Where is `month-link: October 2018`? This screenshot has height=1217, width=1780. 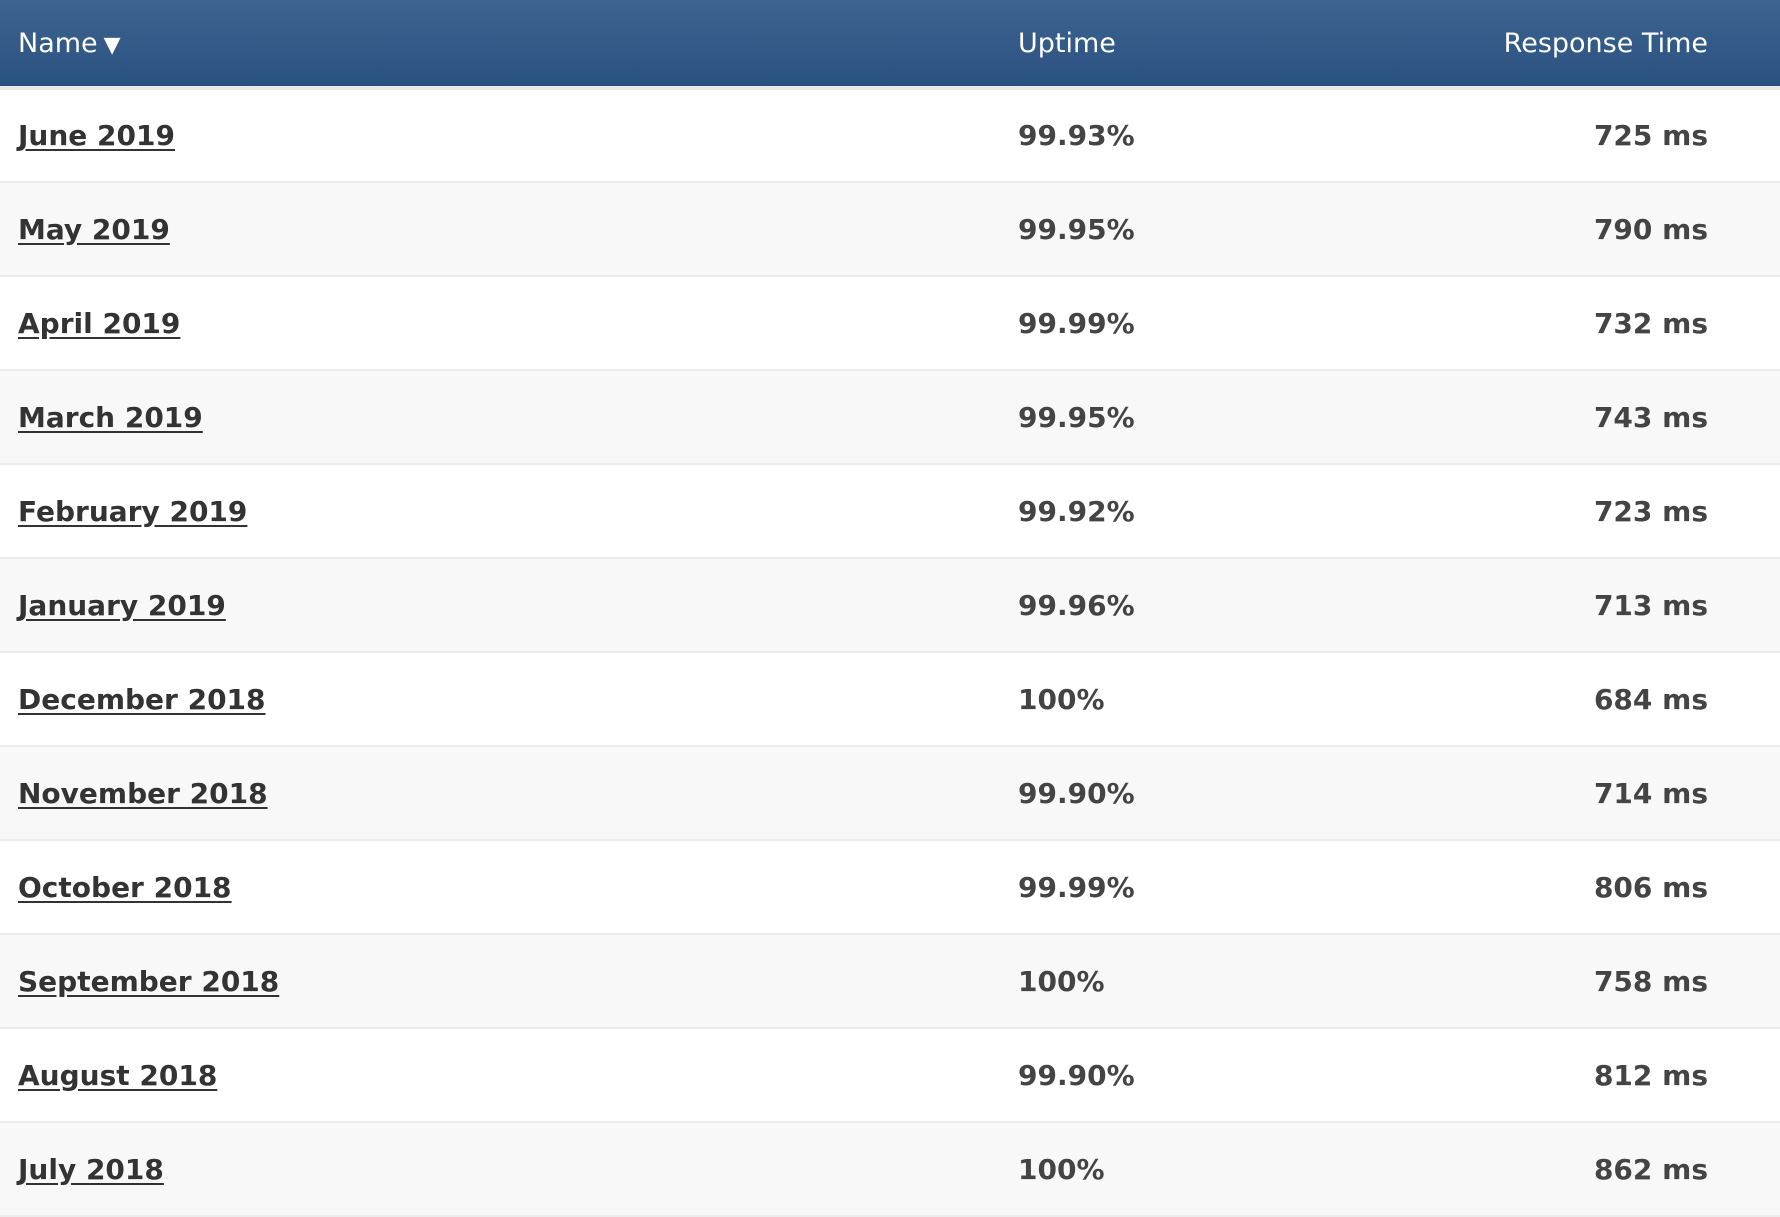 month-link: October 2018 is located at coordinates (125, 887).